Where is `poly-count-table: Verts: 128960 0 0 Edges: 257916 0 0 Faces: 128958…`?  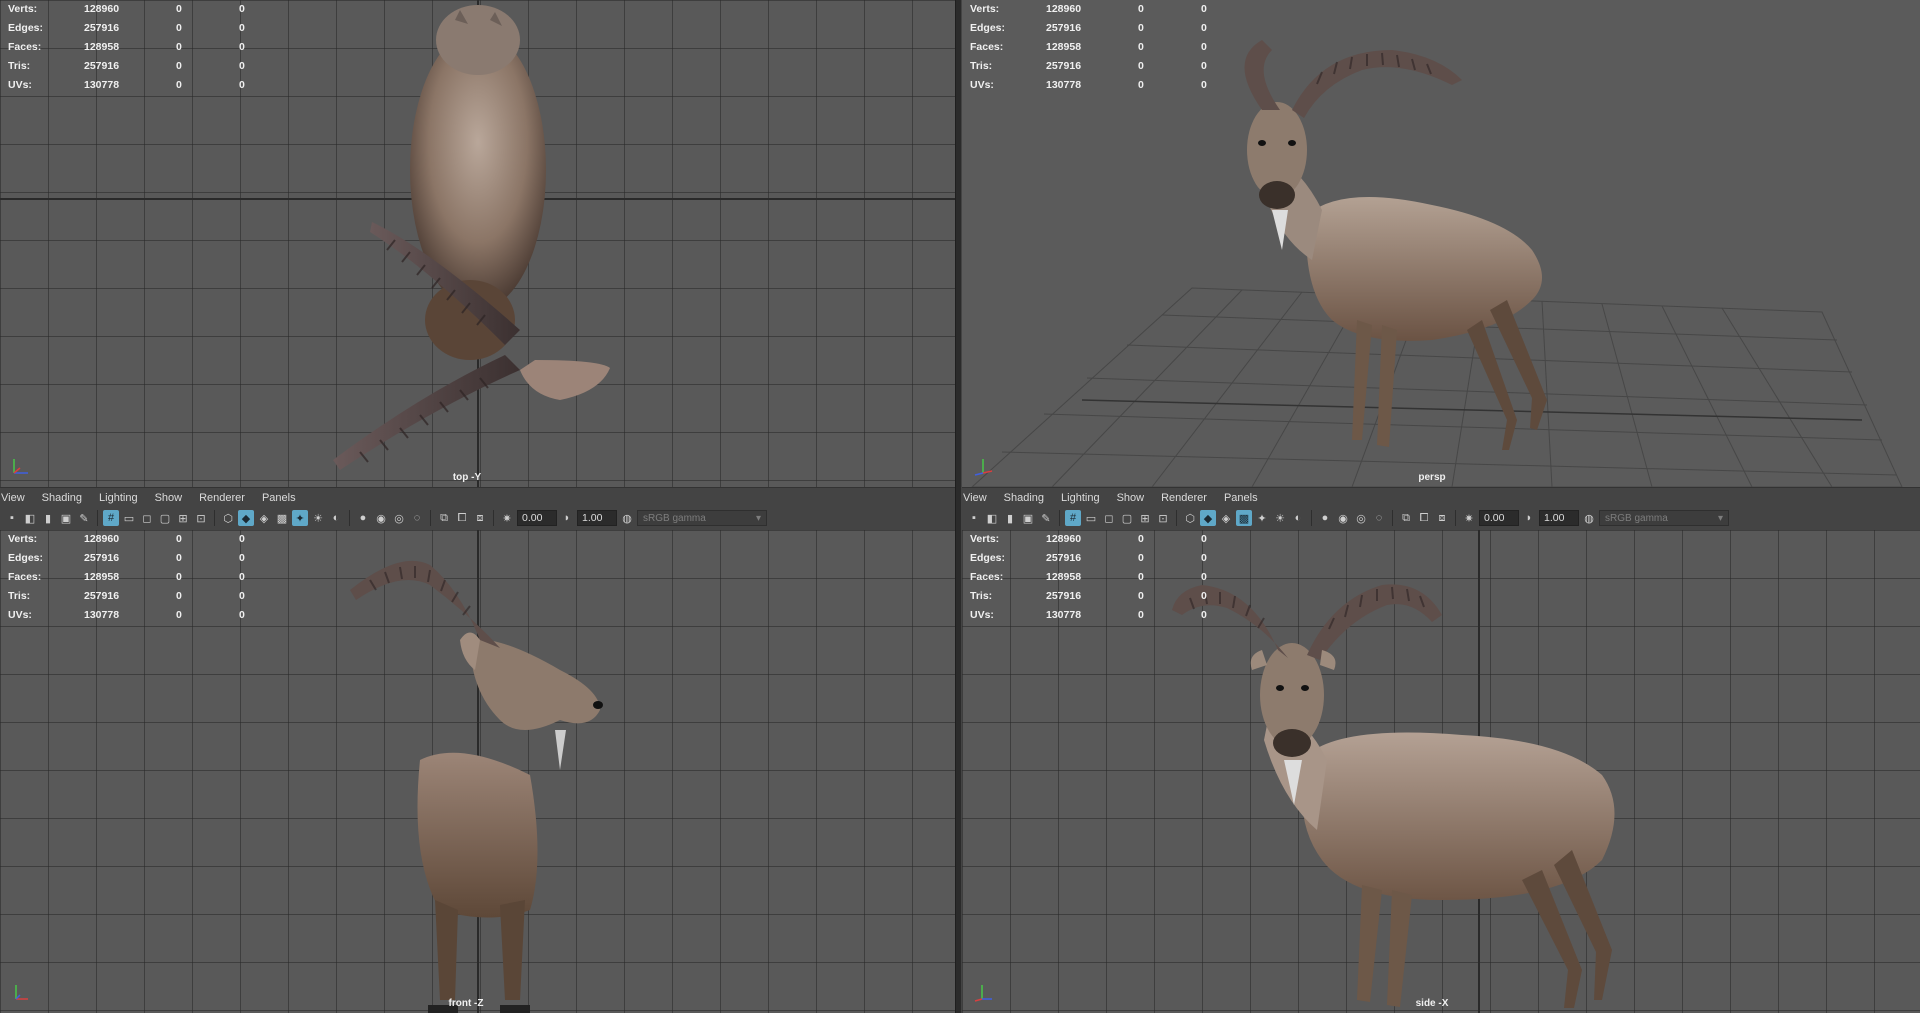 poly-count-table: Verts: 128960 0 0 Edges: 257916 0 0 Faces: 128958… is located at coordinates (1105, 47).